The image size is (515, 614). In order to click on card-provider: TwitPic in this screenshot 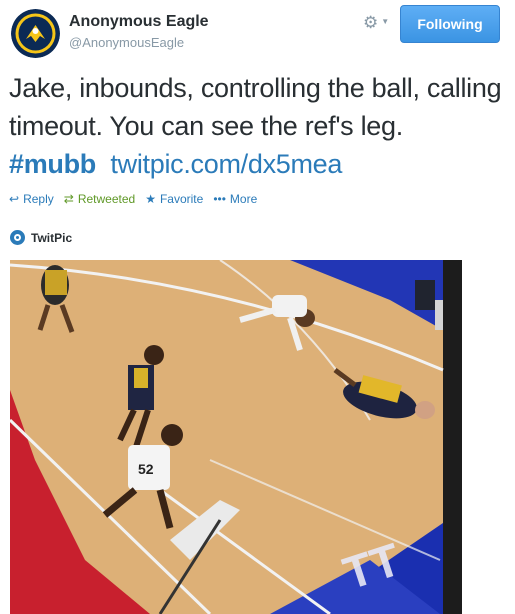, I will do `click(41, 237)`.